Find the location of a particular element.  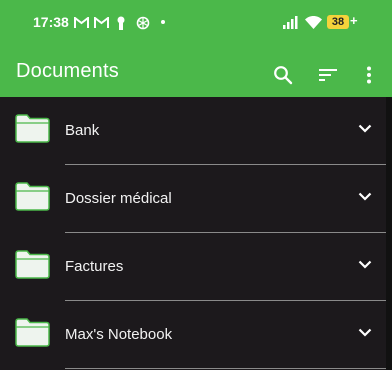

folder-label: Bank is located at coordinates (82, 130).